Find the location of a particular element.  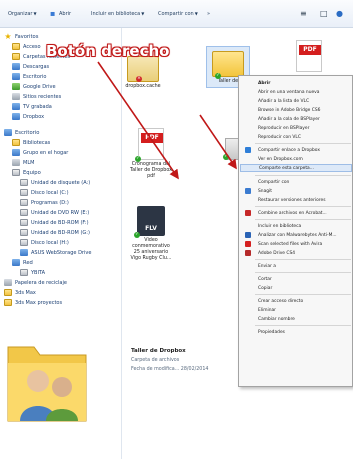

annotation-arrows is located at coordinates (167, 120).